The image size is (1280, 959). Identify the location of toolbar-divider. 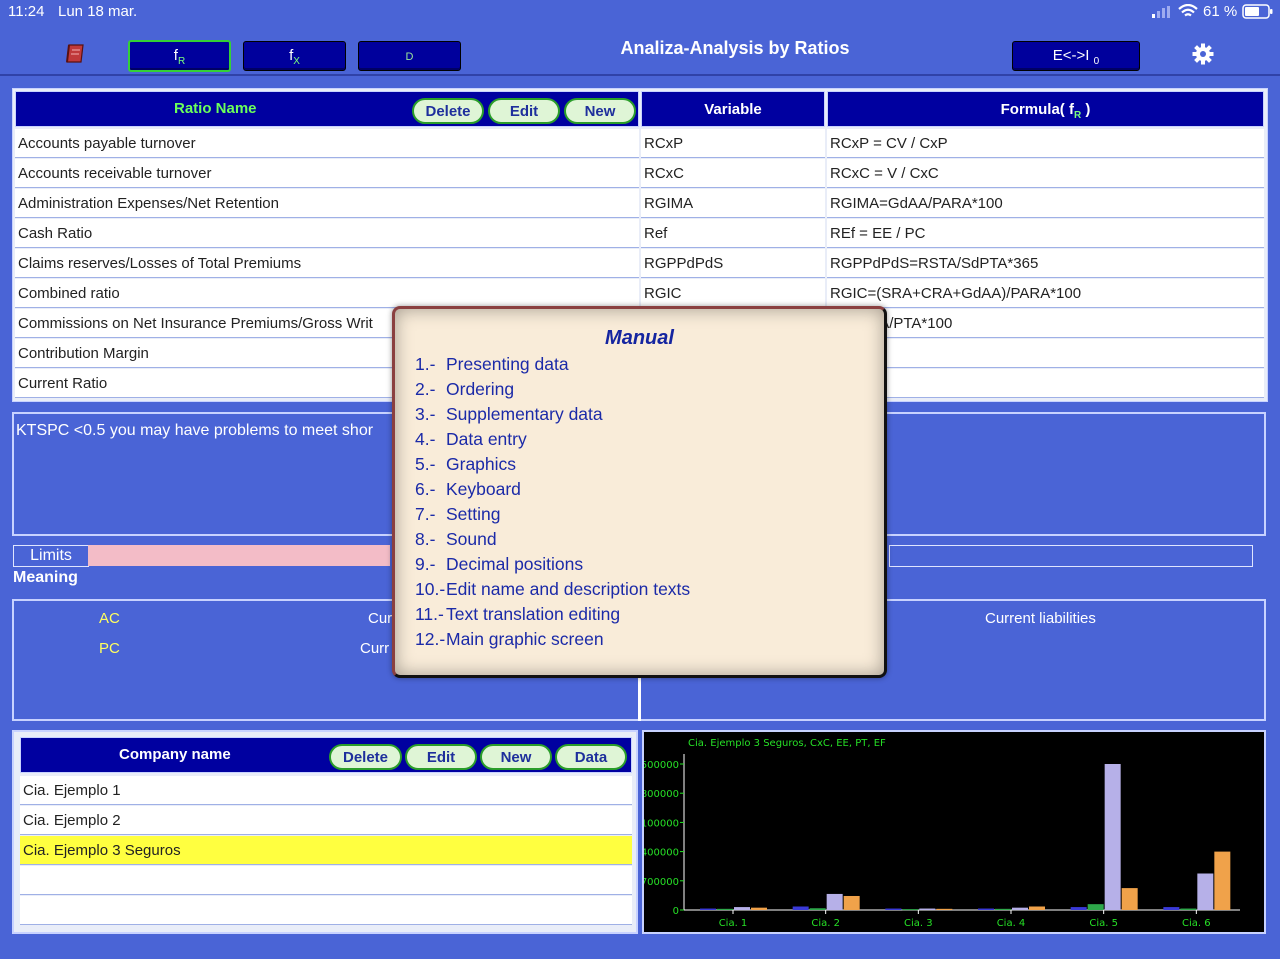
(640, 75).